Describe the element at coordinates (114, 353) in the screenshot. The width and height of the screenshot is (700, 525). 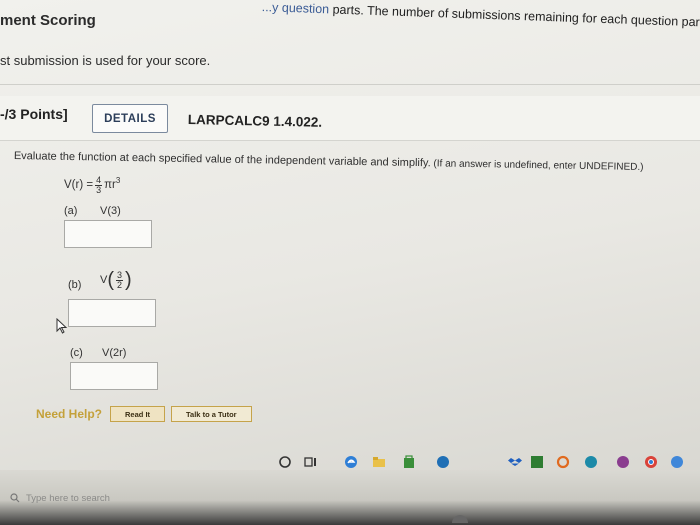
I see `part-c-expression: V(2r)` at that location.